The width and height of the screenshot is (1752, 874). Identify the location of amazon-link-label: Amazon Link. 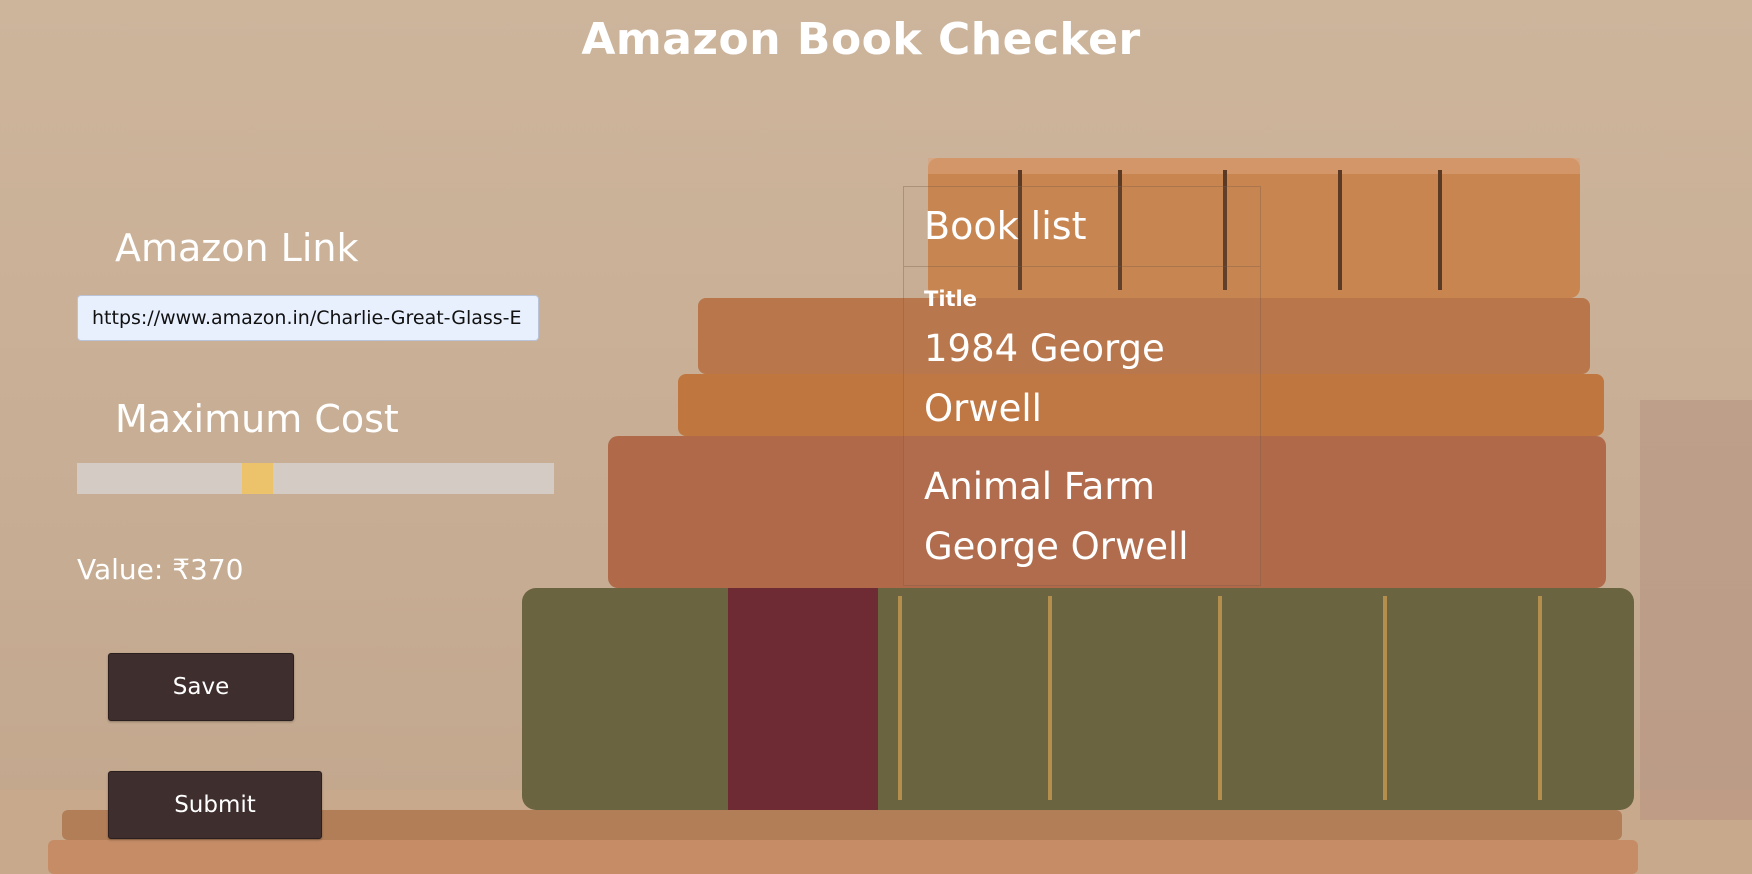
(237, 248).